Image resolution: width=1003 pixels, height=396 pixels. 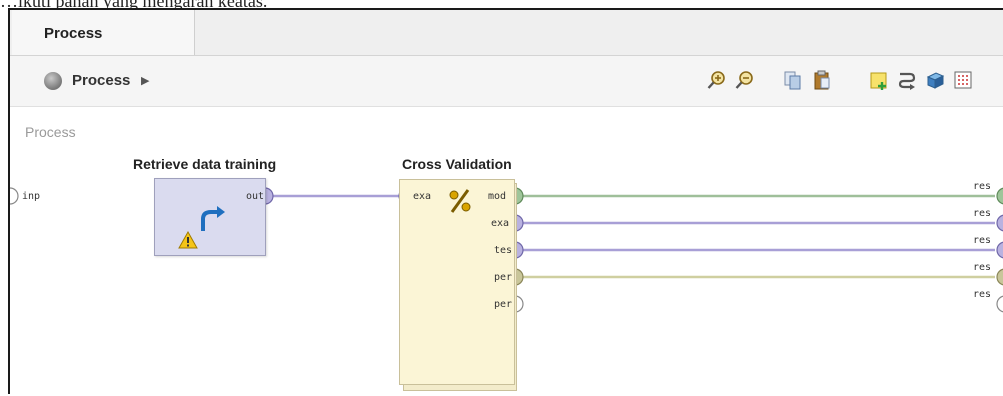 I want to click on cross-validation-icon, so click(x=460, y=201).